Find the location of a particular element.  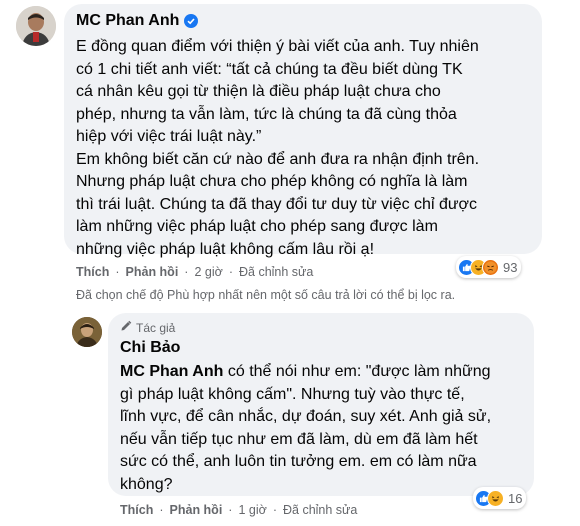

pencil-icon is located at coordinates (126, 327).